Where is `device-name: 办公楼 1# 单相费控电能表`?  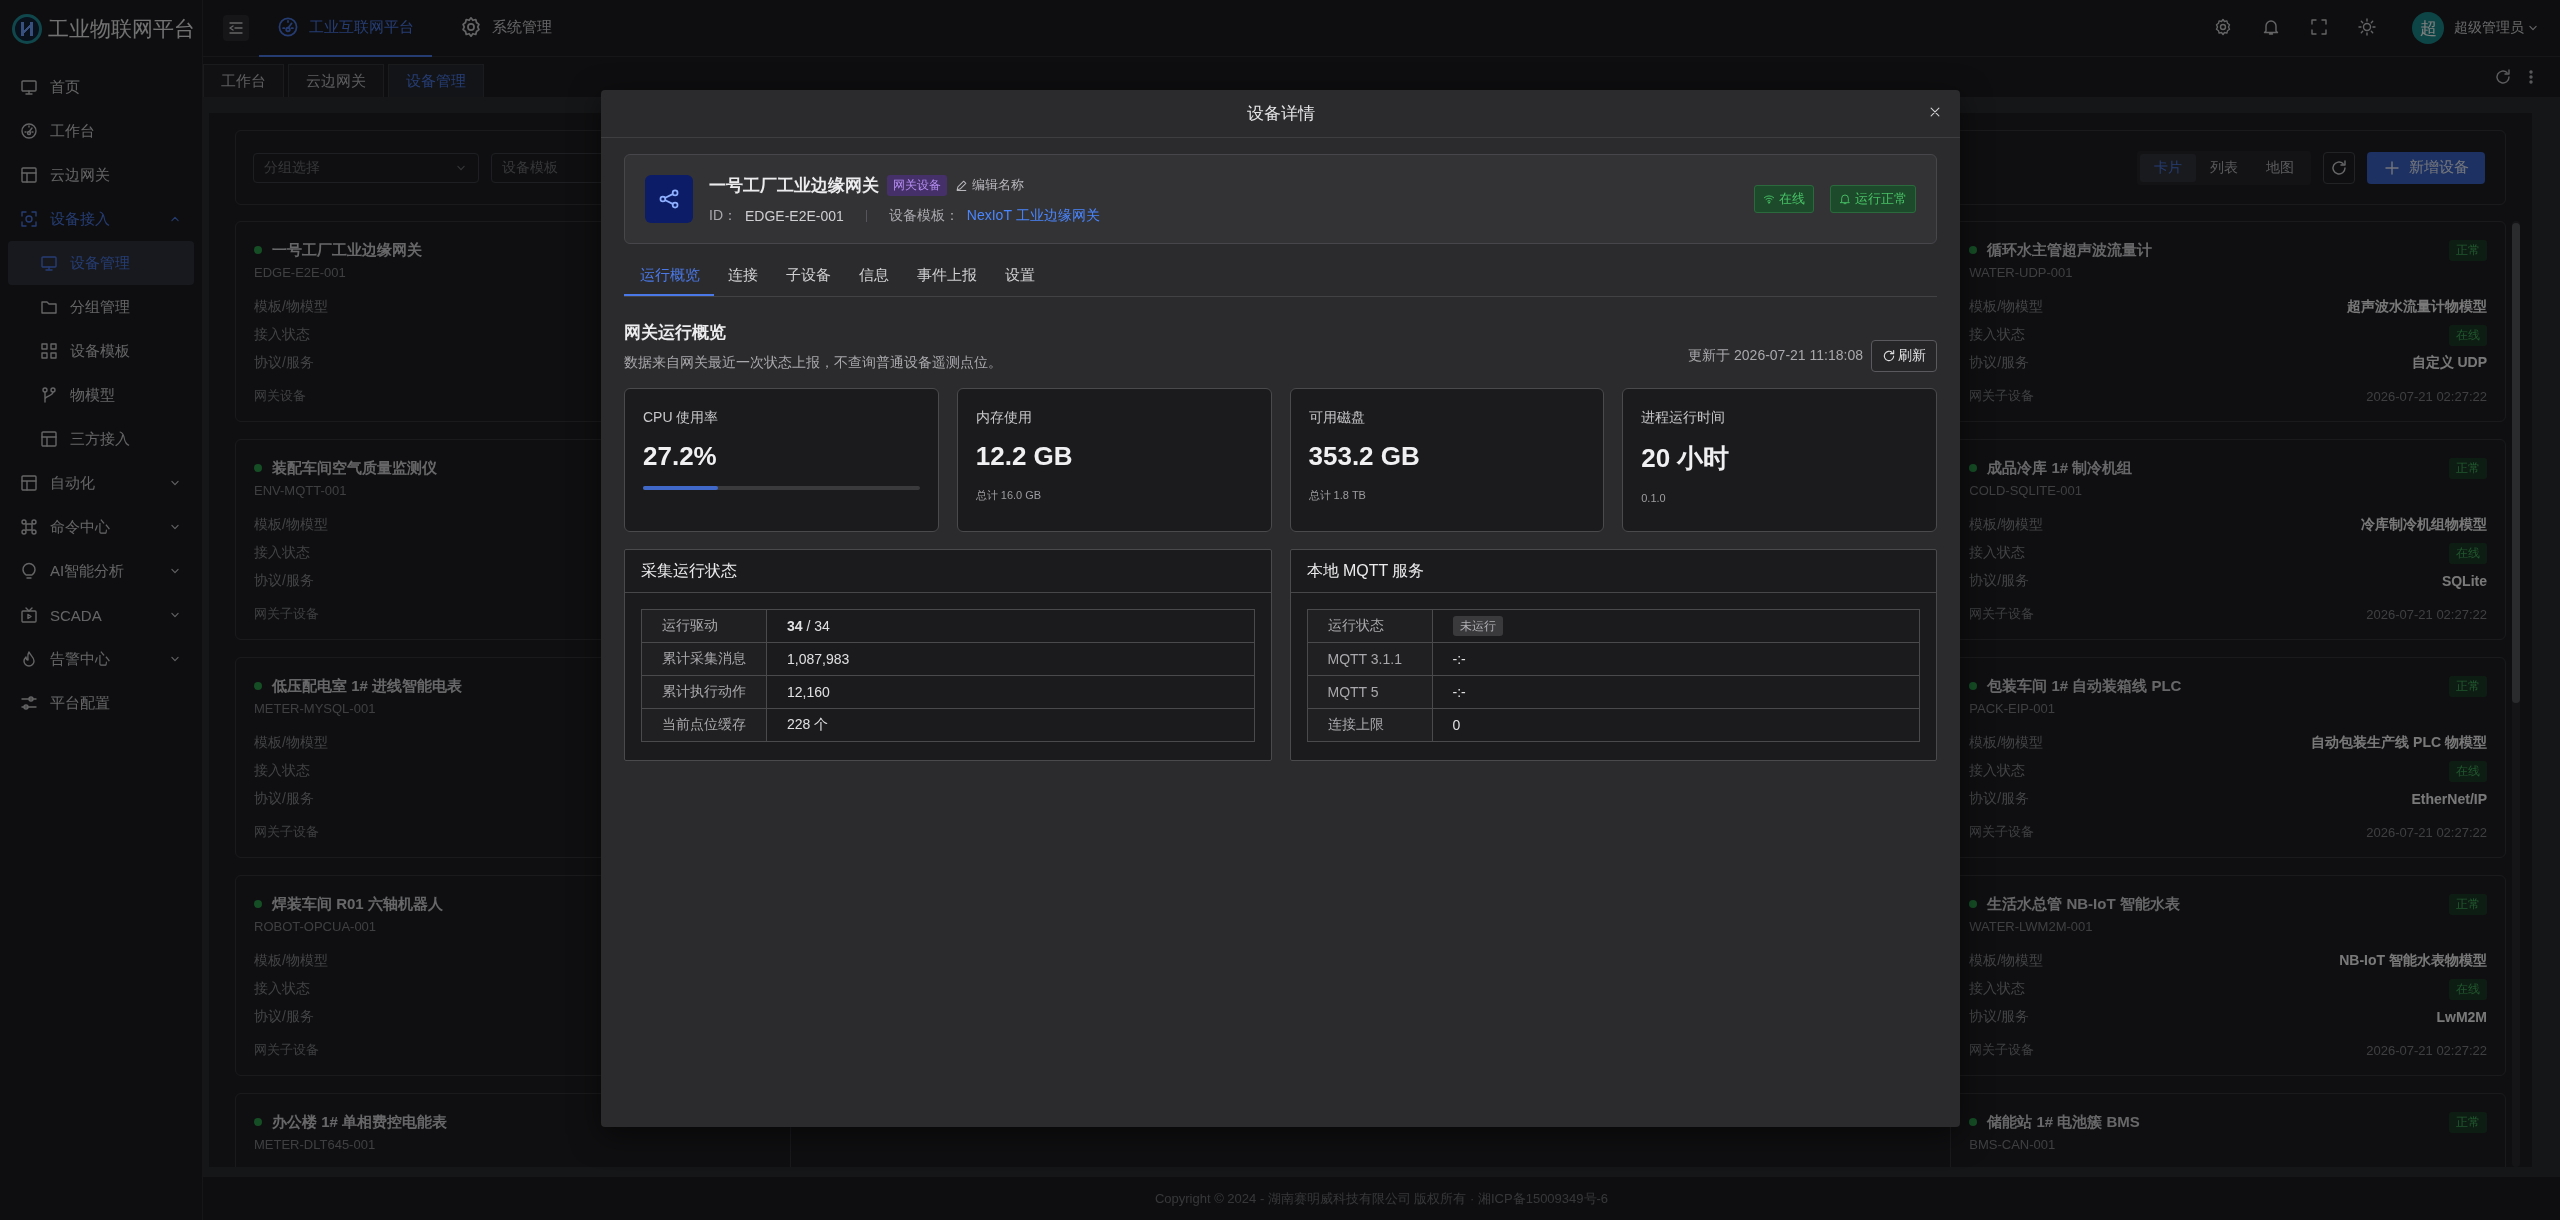
device-name: 办公楼 1# 单相费控电能表 is located at coordinates (360, 1122).